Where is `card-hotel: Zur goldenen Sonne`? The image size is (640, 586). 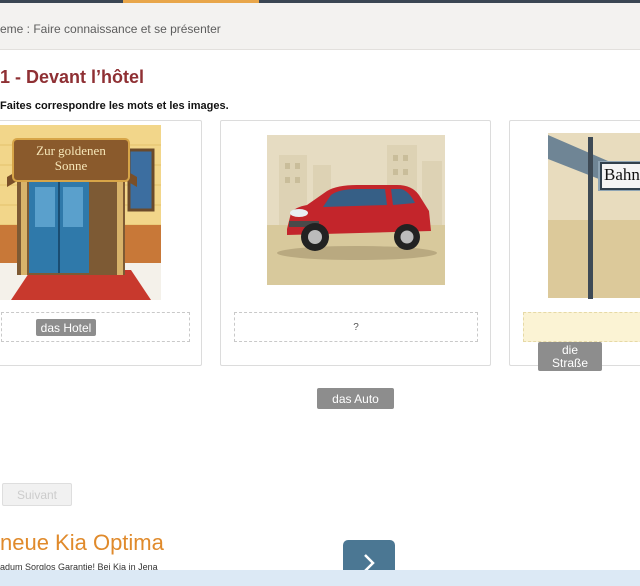
card-hotel: Zur goldenen Sonne is located at coordinates (101, 243).